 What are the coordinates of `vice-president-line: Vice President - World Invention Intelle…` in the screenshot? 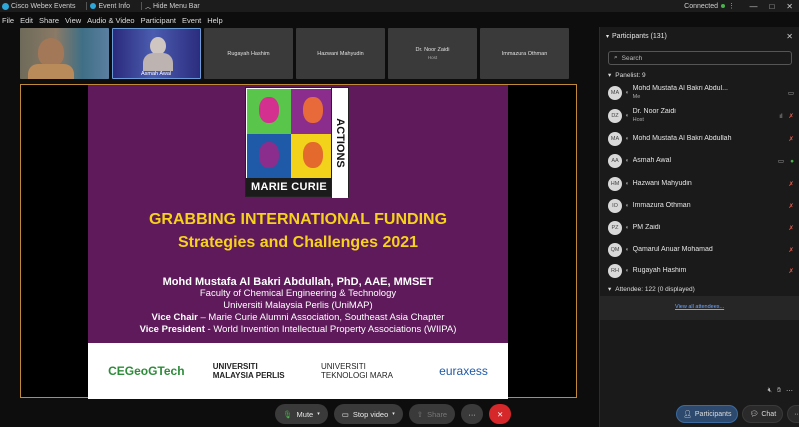 It's located at (298, 329).